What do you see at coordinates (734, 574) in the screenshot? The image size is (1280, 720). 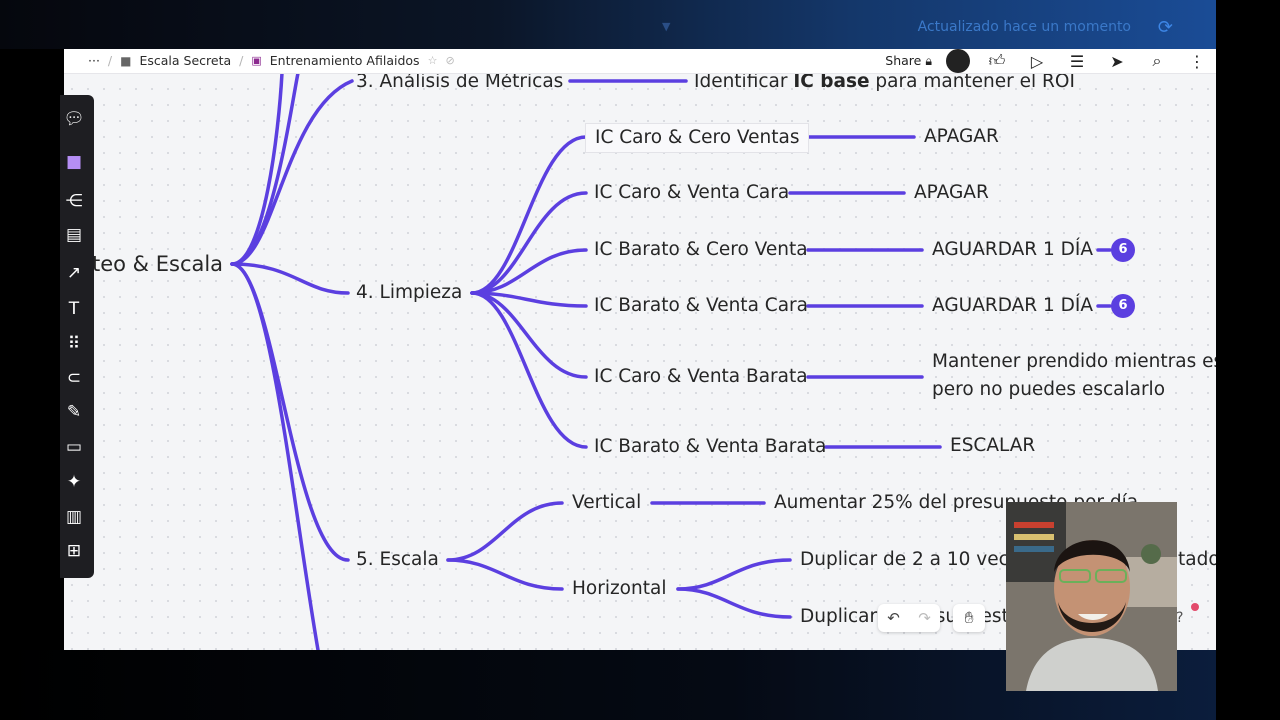 I see `connector-horizontal-h1` at bounding box center [734, 574].